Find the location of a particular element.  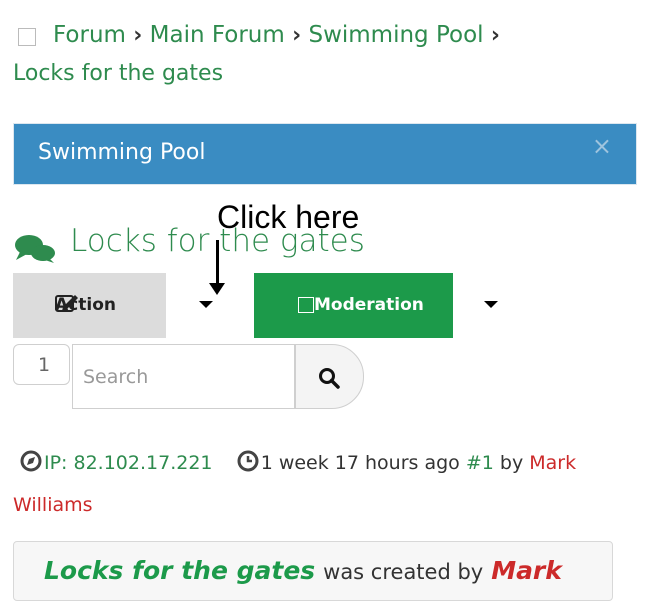

ip-address: IP: 82.102.17.221 is located at coordinates (128, 463).